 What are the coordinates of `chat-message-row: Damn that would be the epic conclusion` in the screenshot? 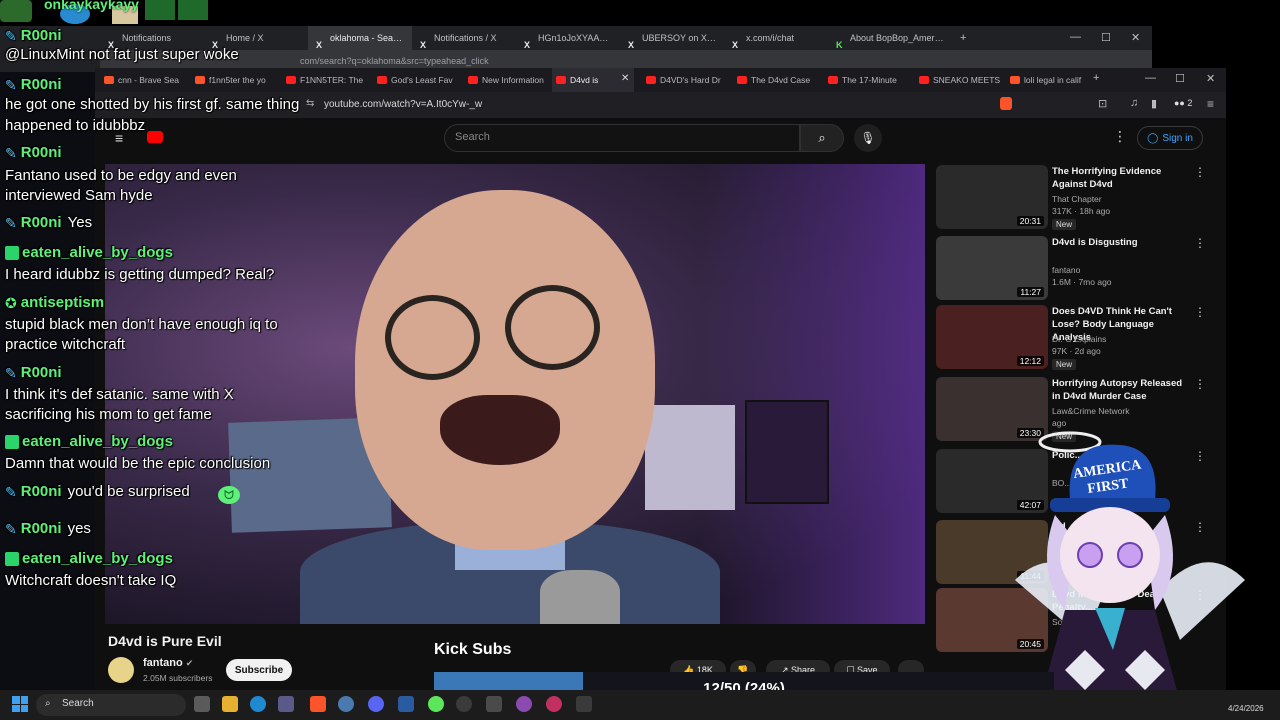 It's located at (137, 464).